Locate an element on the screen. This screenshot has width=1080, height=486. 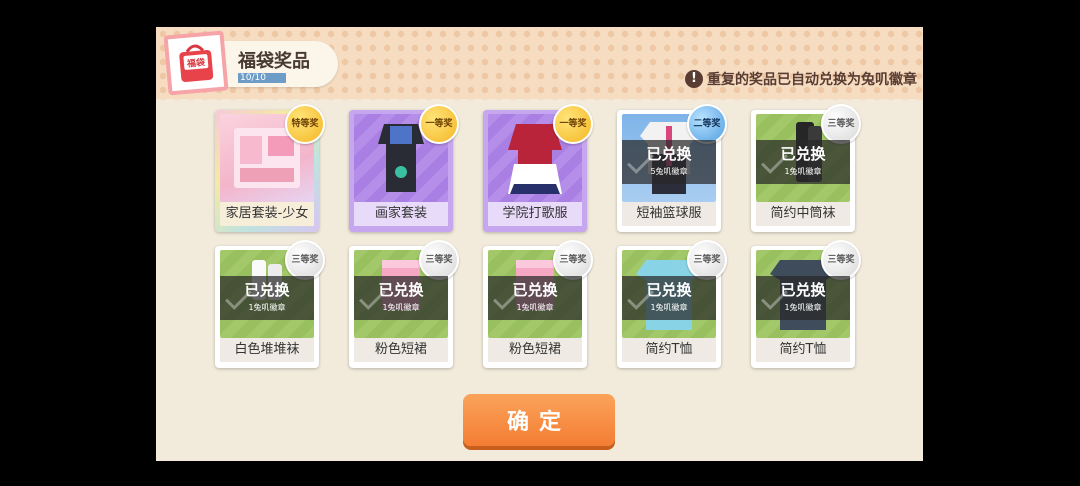
notice: ! 重复的奖品已自动兑换为兔叽徽章 is located at coordinates (801, 79).